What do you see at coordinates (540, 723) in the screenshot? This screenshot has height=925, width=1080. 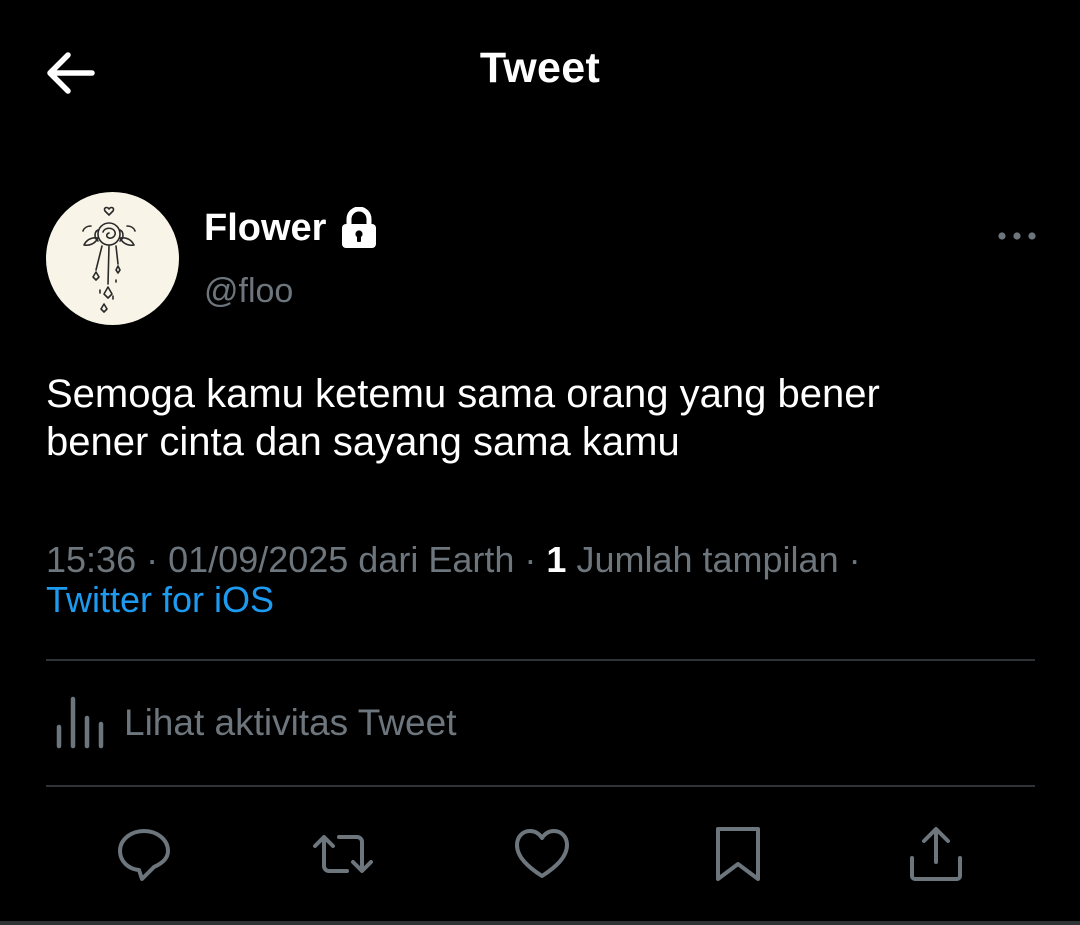 I see `view-activity-button: Lihat aktivitas Tweet` at bounding box center [540, 723].